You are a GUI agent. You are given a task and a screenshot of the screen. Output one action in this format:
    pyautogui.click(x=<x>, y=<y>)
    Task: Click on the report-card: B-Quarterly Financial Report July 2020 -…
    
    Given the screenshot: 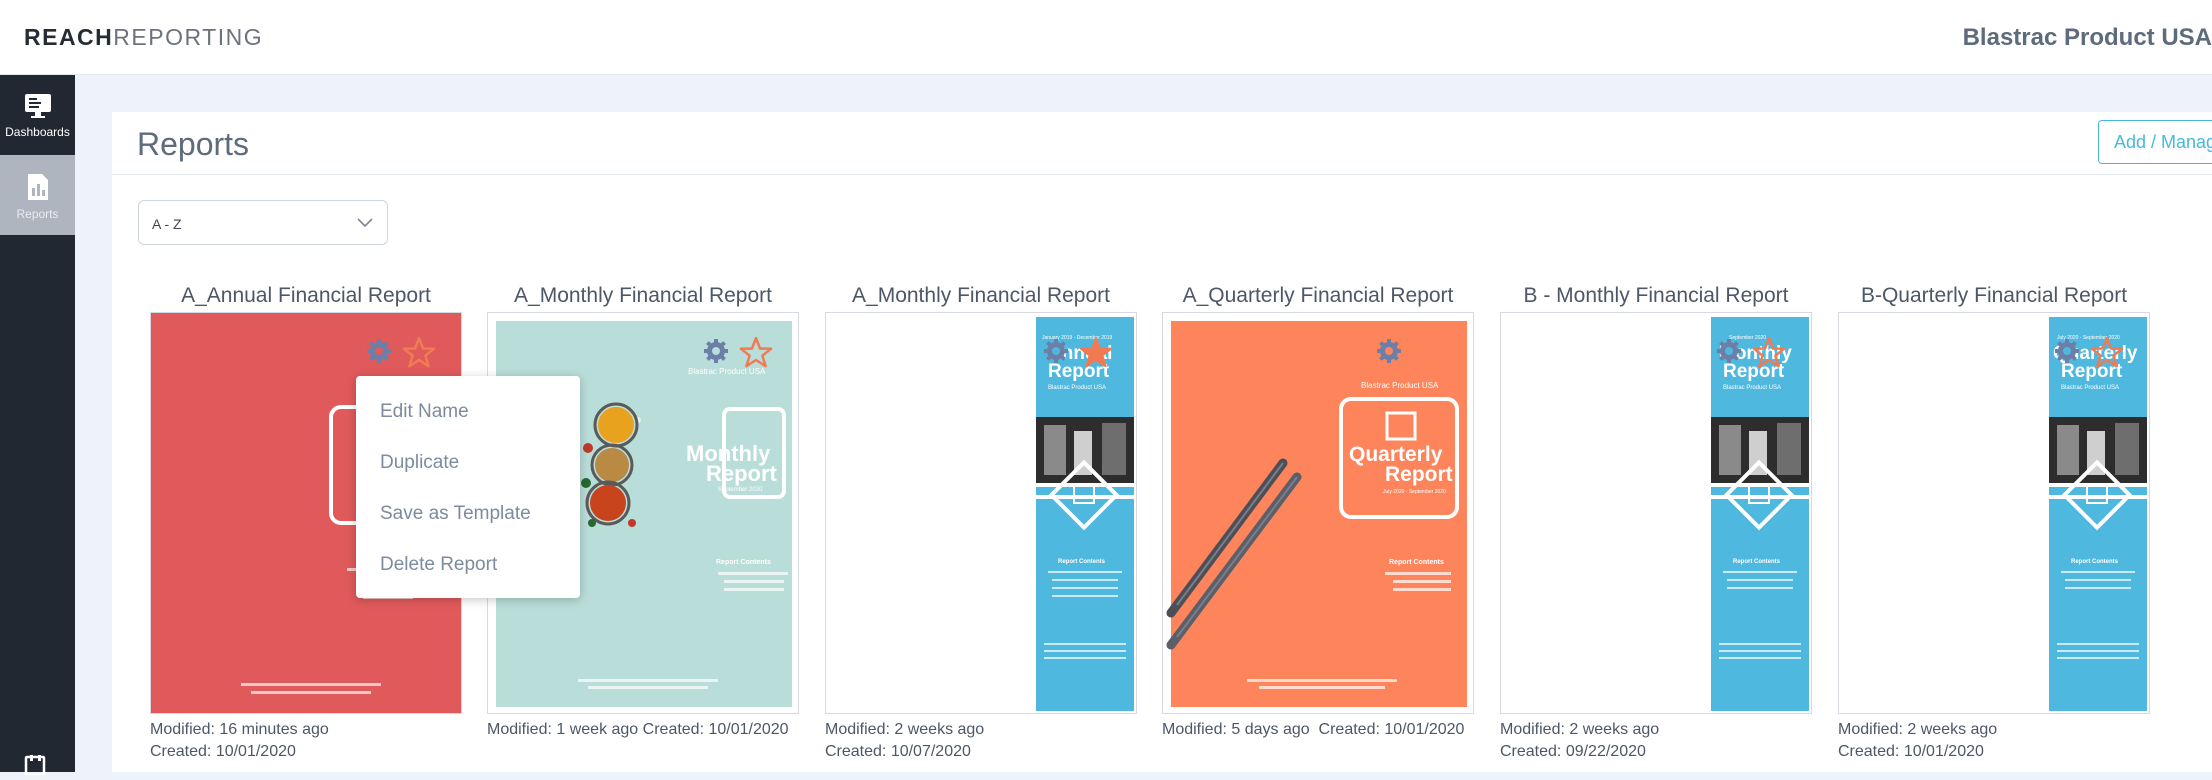 What is the action you would take?
    pyautogui.click(x=1994, y=522)
    